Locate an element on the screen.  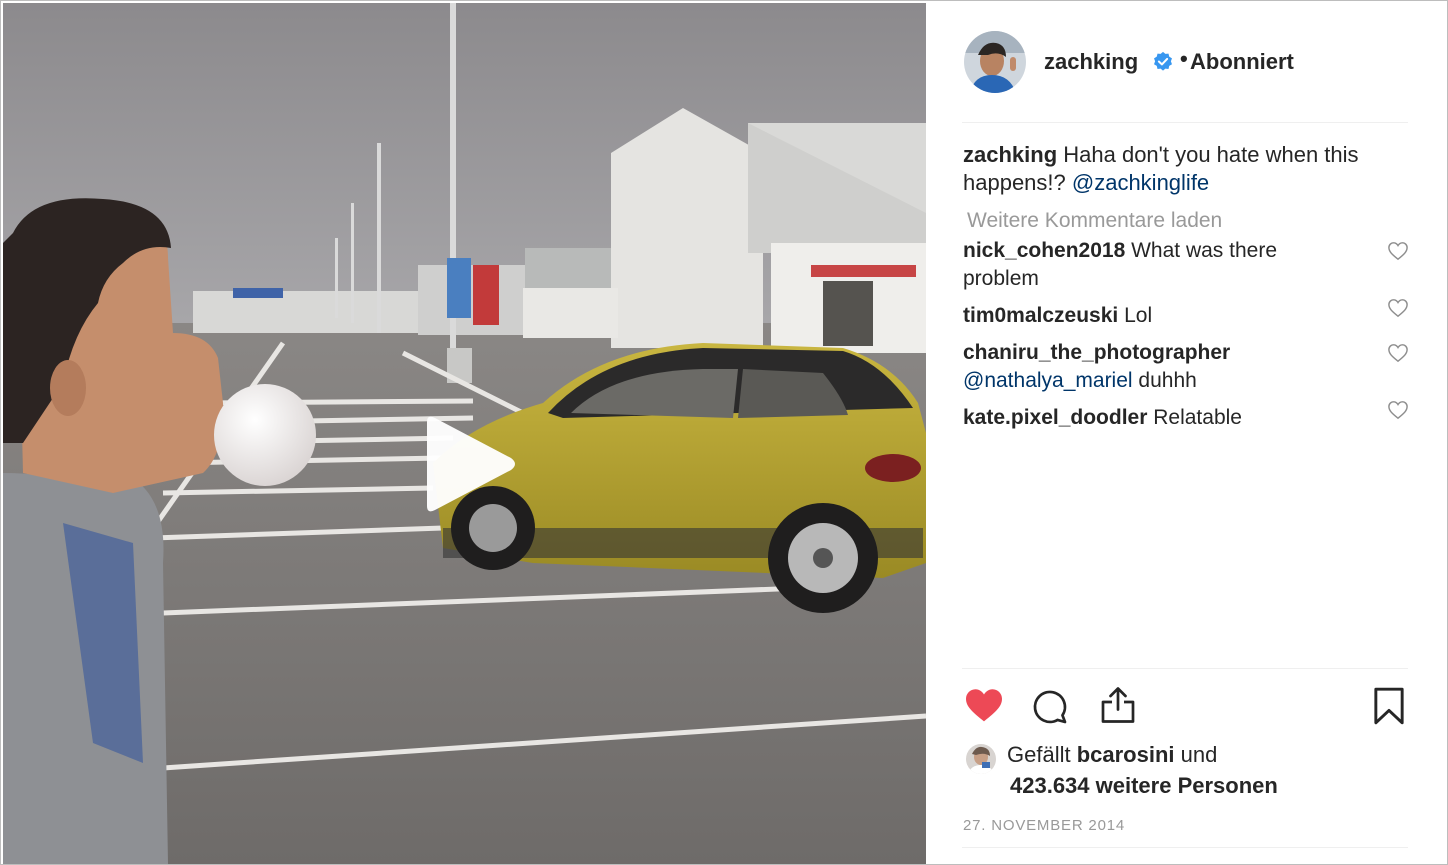
comment-item: kate.pixel_doodler Relatable is located at coordinates (1186, 416).